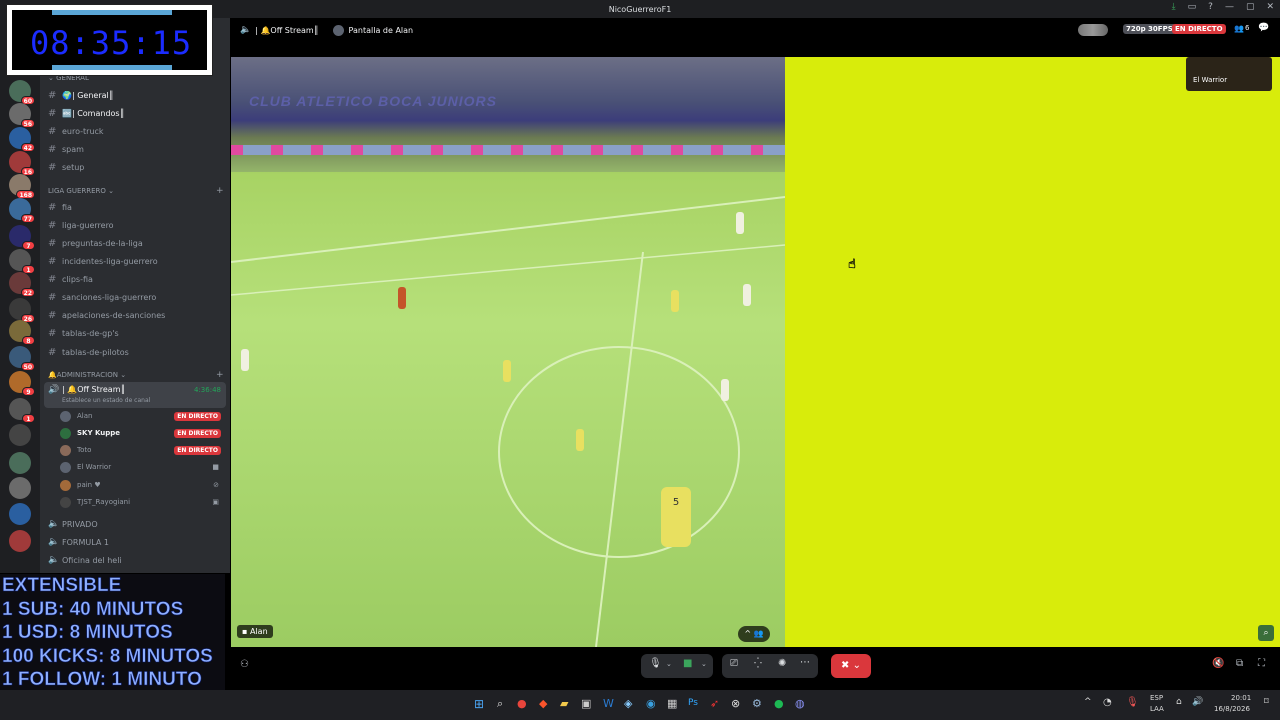 The width and height of the screenshot is (1280, 720). What do you see at coordinates (735, 703) in the screenshot?
I see `xbox-icon: ⊗` at bounding box center [735, 703].